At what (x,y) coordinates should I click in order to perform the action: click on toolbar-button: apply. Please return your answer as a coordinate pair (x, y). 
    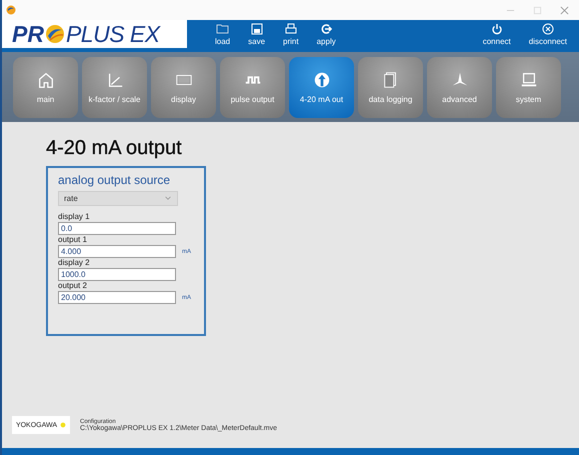
    Looking at the image, I should click on (326, 34).